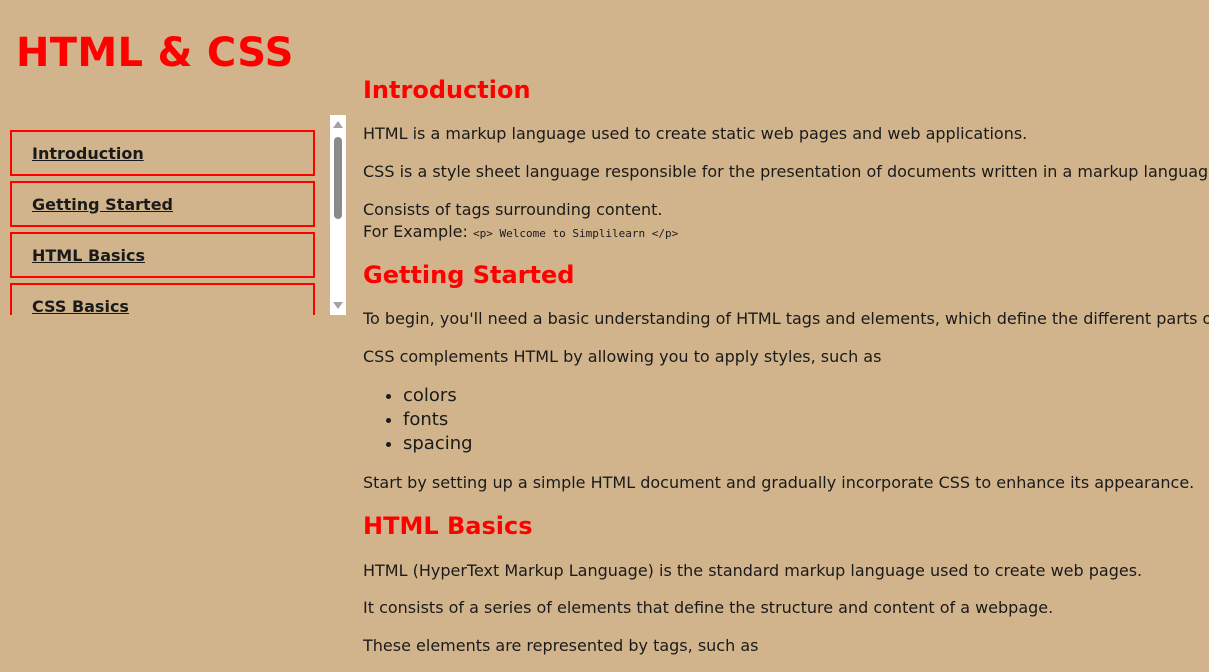 This screenshot has height=672, width=1209. I want to click on nav-item-html-basics: HTML Basics, so click(162, 255).